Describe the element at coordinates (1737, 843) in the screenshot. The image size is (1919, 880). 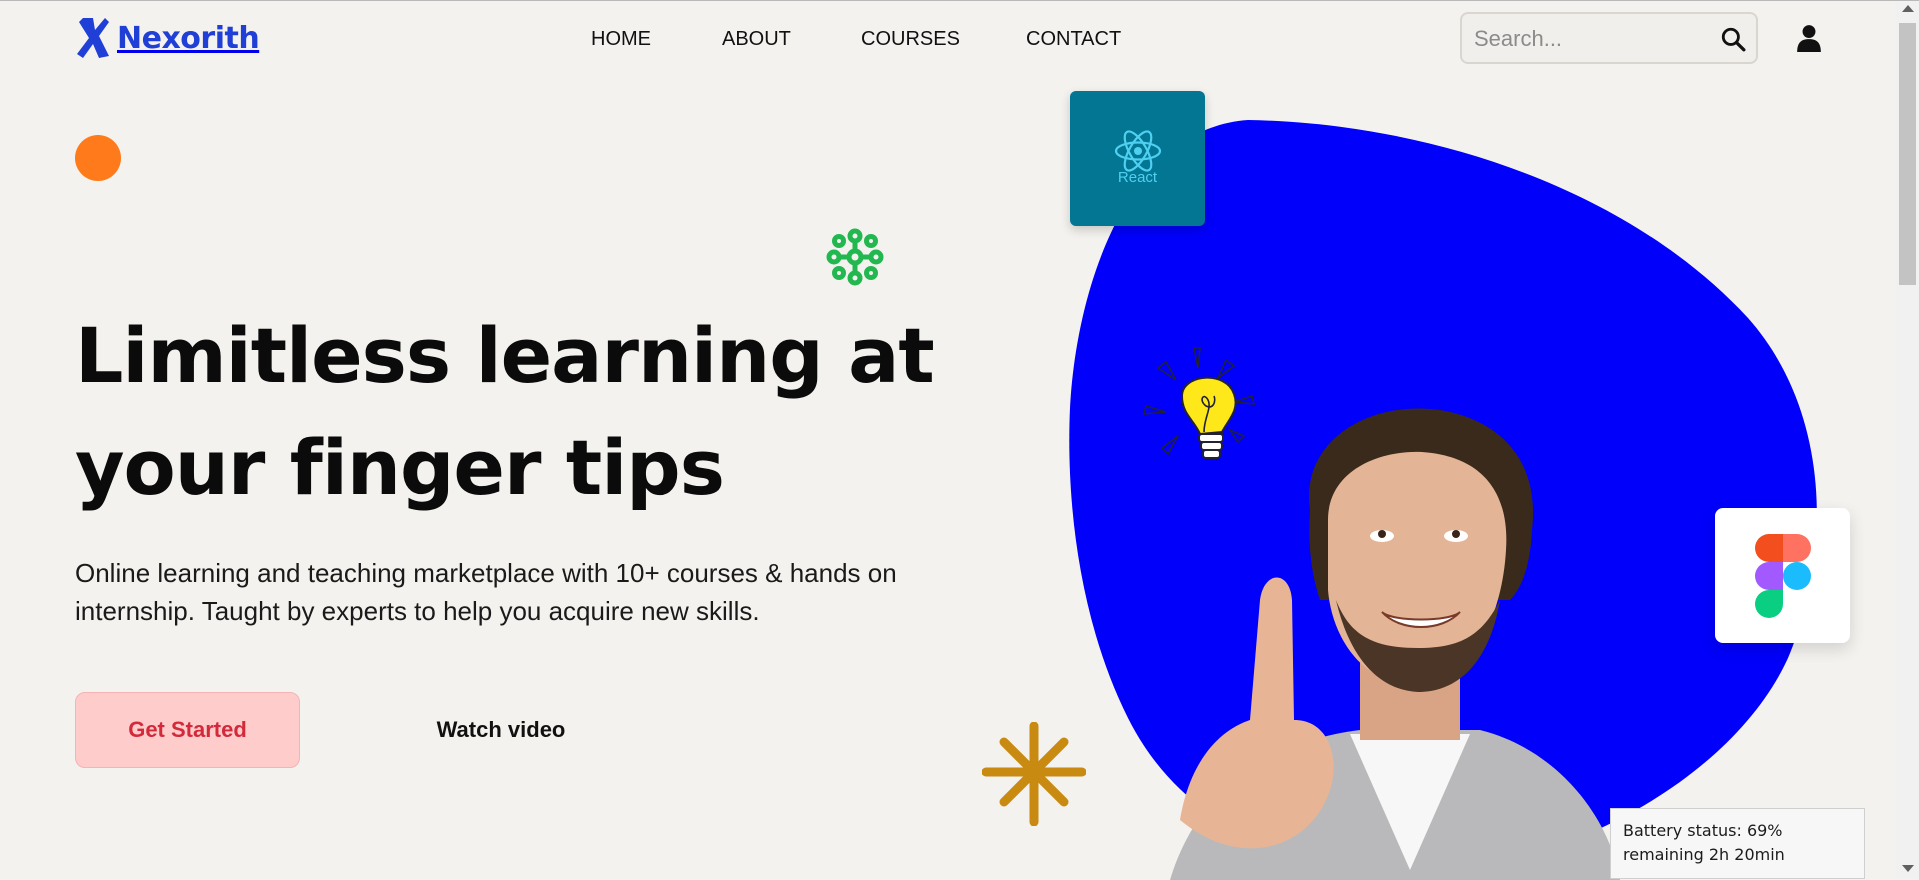
I see `battery-status-tooltip: Battery status: 69% remaining 2h 20min` at that location.